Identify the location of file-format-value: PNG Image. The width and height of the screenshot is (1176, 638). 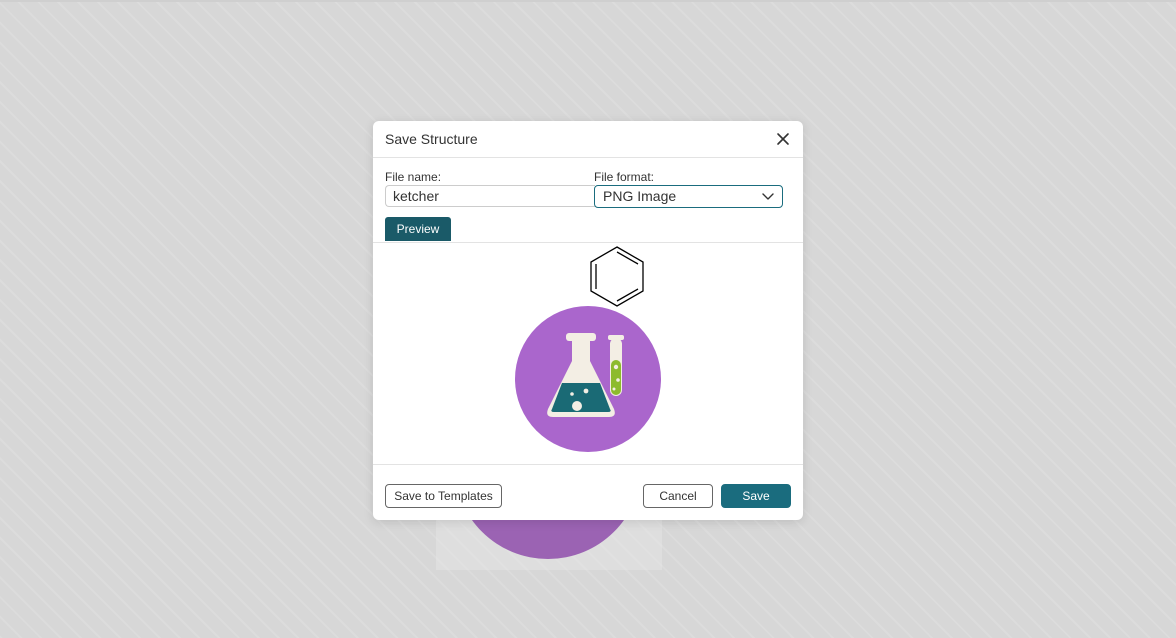
(640, 196).